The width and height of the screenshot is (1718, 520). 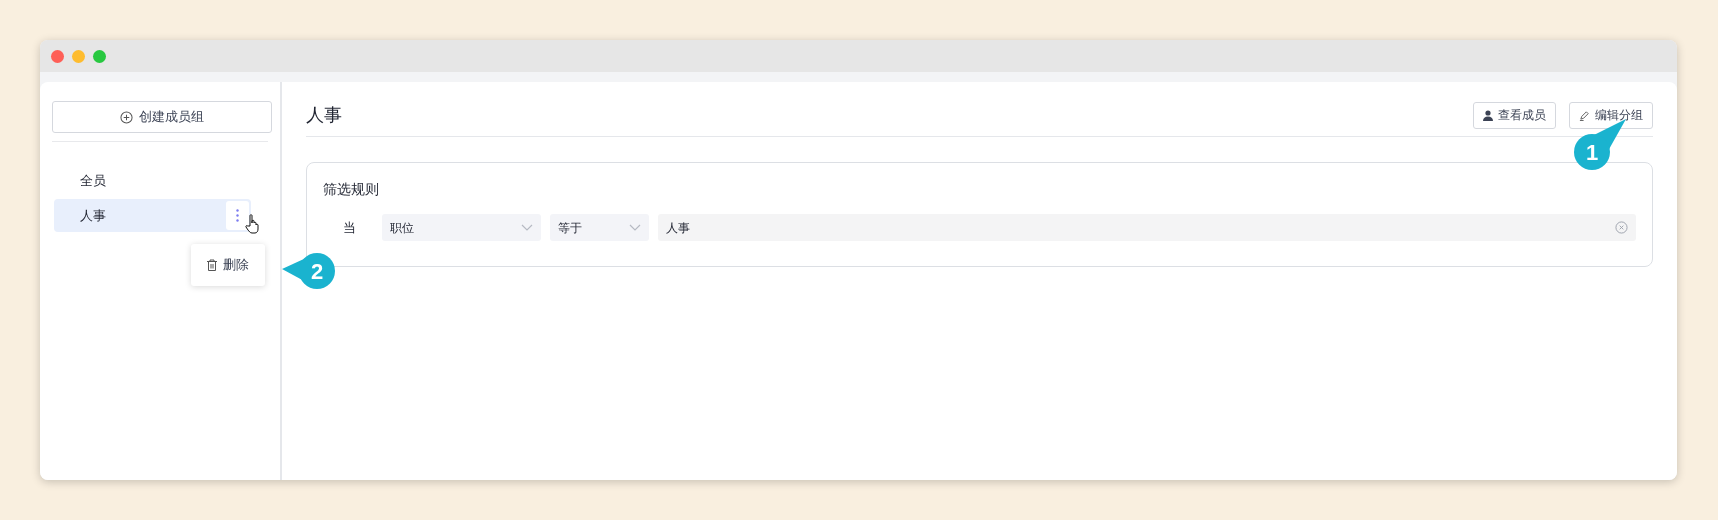 What do you see at coordinates (78, 56) in the screenshot?
I see `minimize-icon` at bounding box center [78, 56].